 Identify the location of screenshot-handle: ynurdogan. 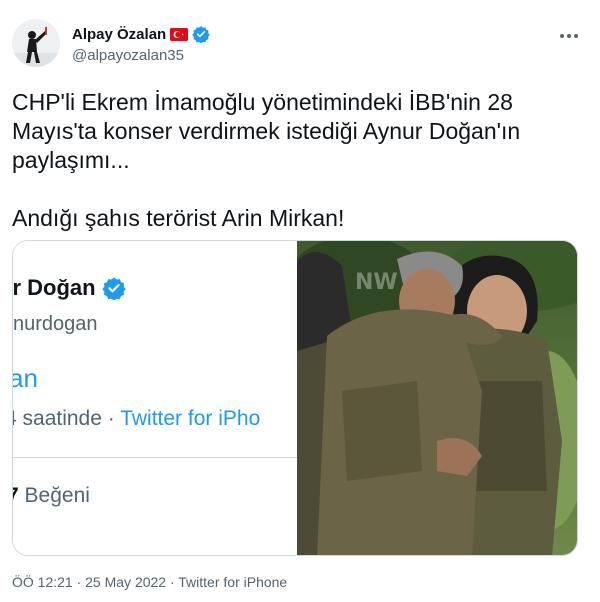
(55, 324).